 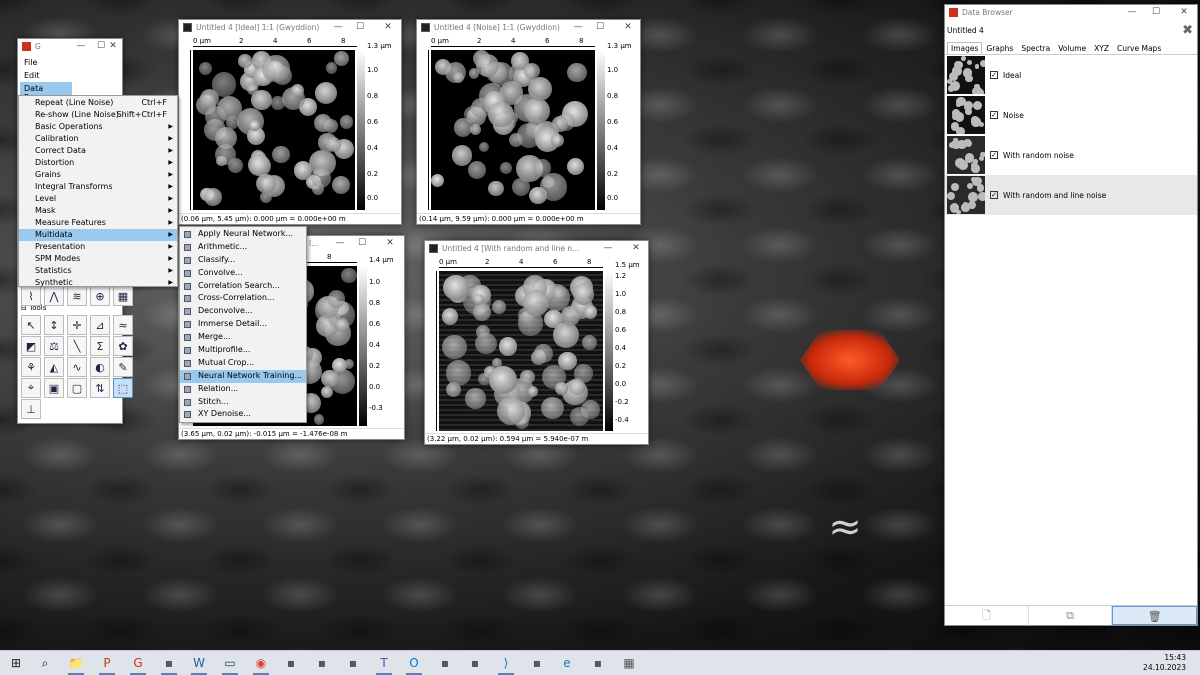 I want to click on grain-tool-icon: ✿, so click(x=123, y=346).